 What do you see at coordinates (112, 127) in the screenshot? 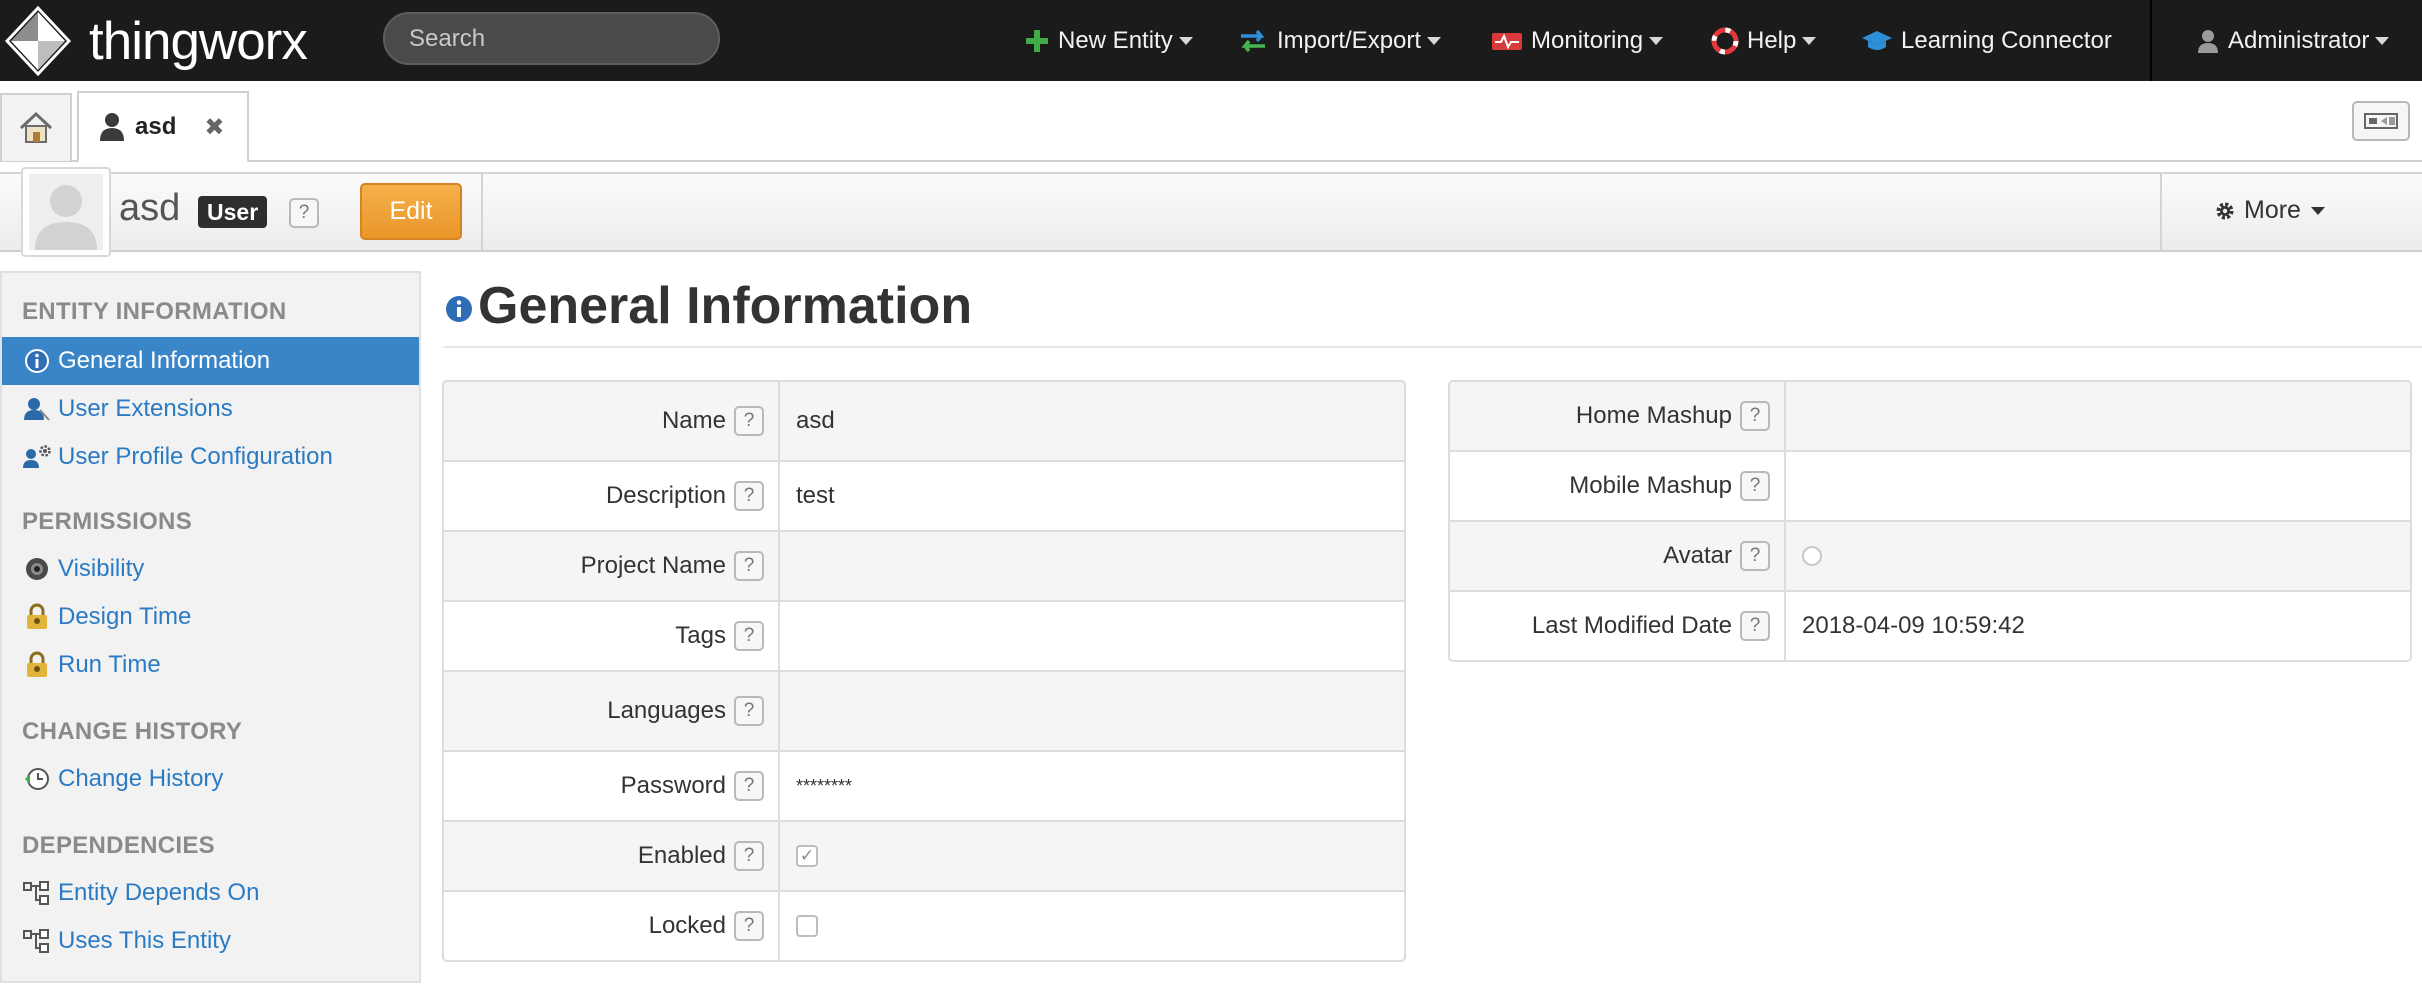
I see `user-icon` at bounding box center [112, 127].